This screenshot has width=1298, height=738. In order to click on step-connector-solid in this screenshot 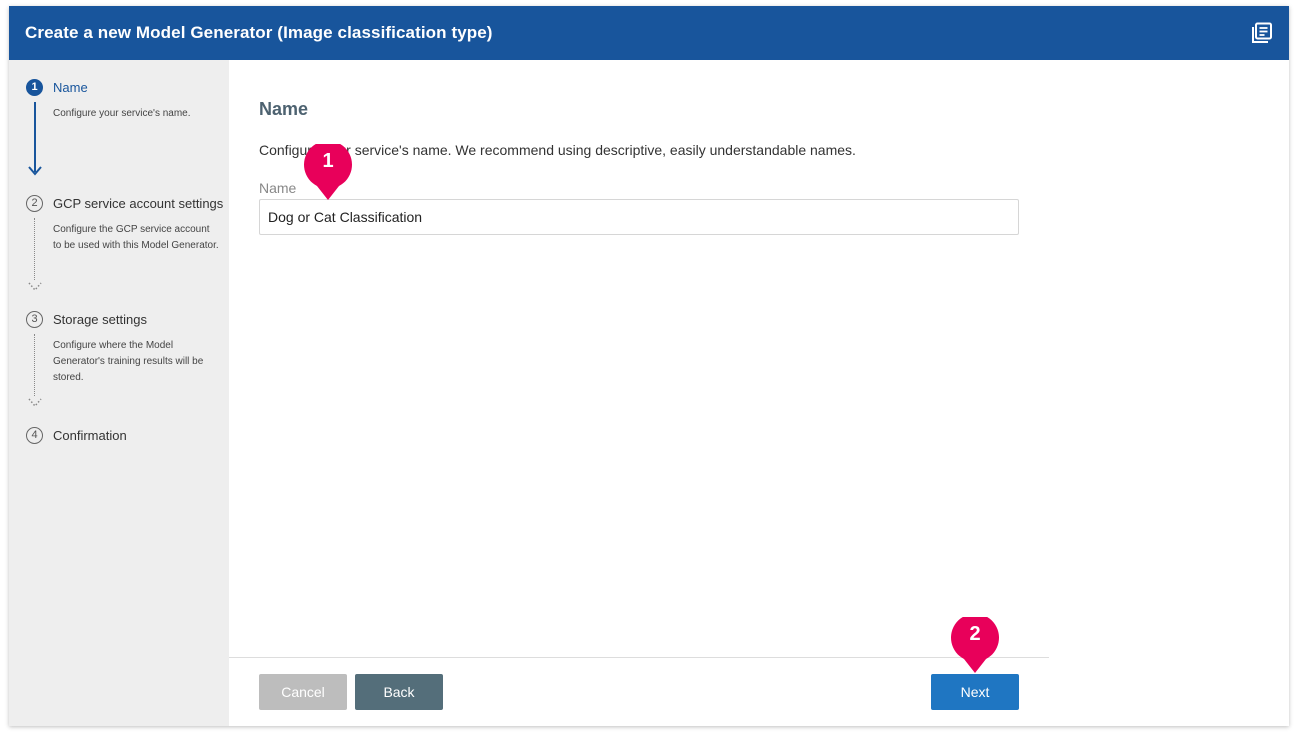, I will do `click(35, 137)`.